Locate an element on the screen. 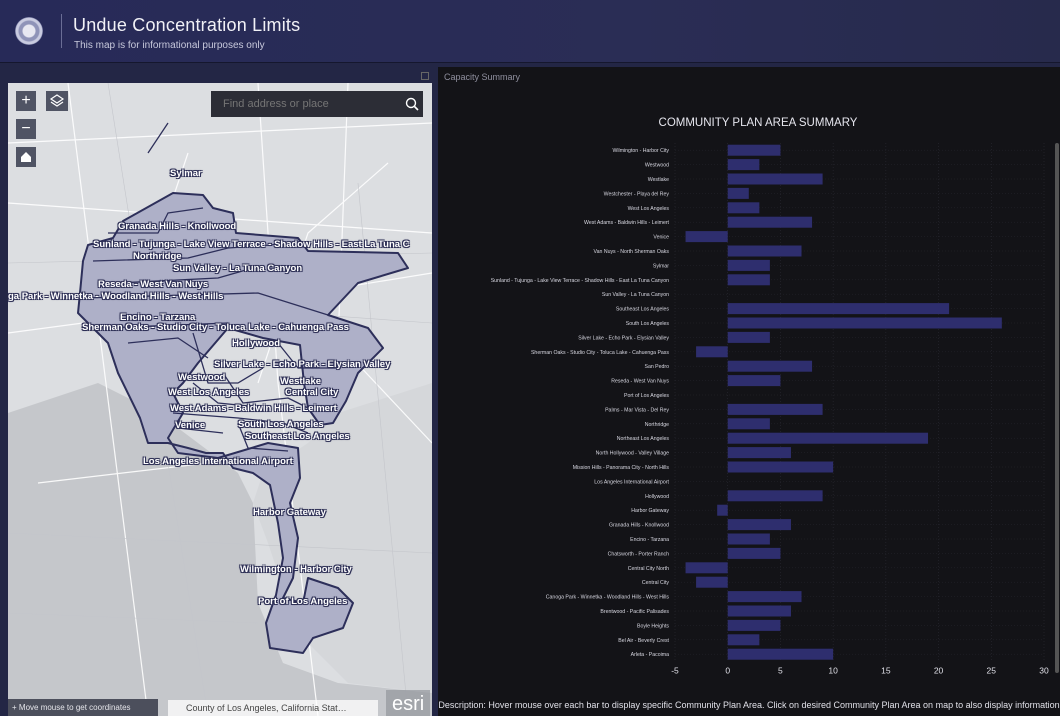 This screenshot has width=1060, height=716. home-icon is located at coordinates (26, 157).